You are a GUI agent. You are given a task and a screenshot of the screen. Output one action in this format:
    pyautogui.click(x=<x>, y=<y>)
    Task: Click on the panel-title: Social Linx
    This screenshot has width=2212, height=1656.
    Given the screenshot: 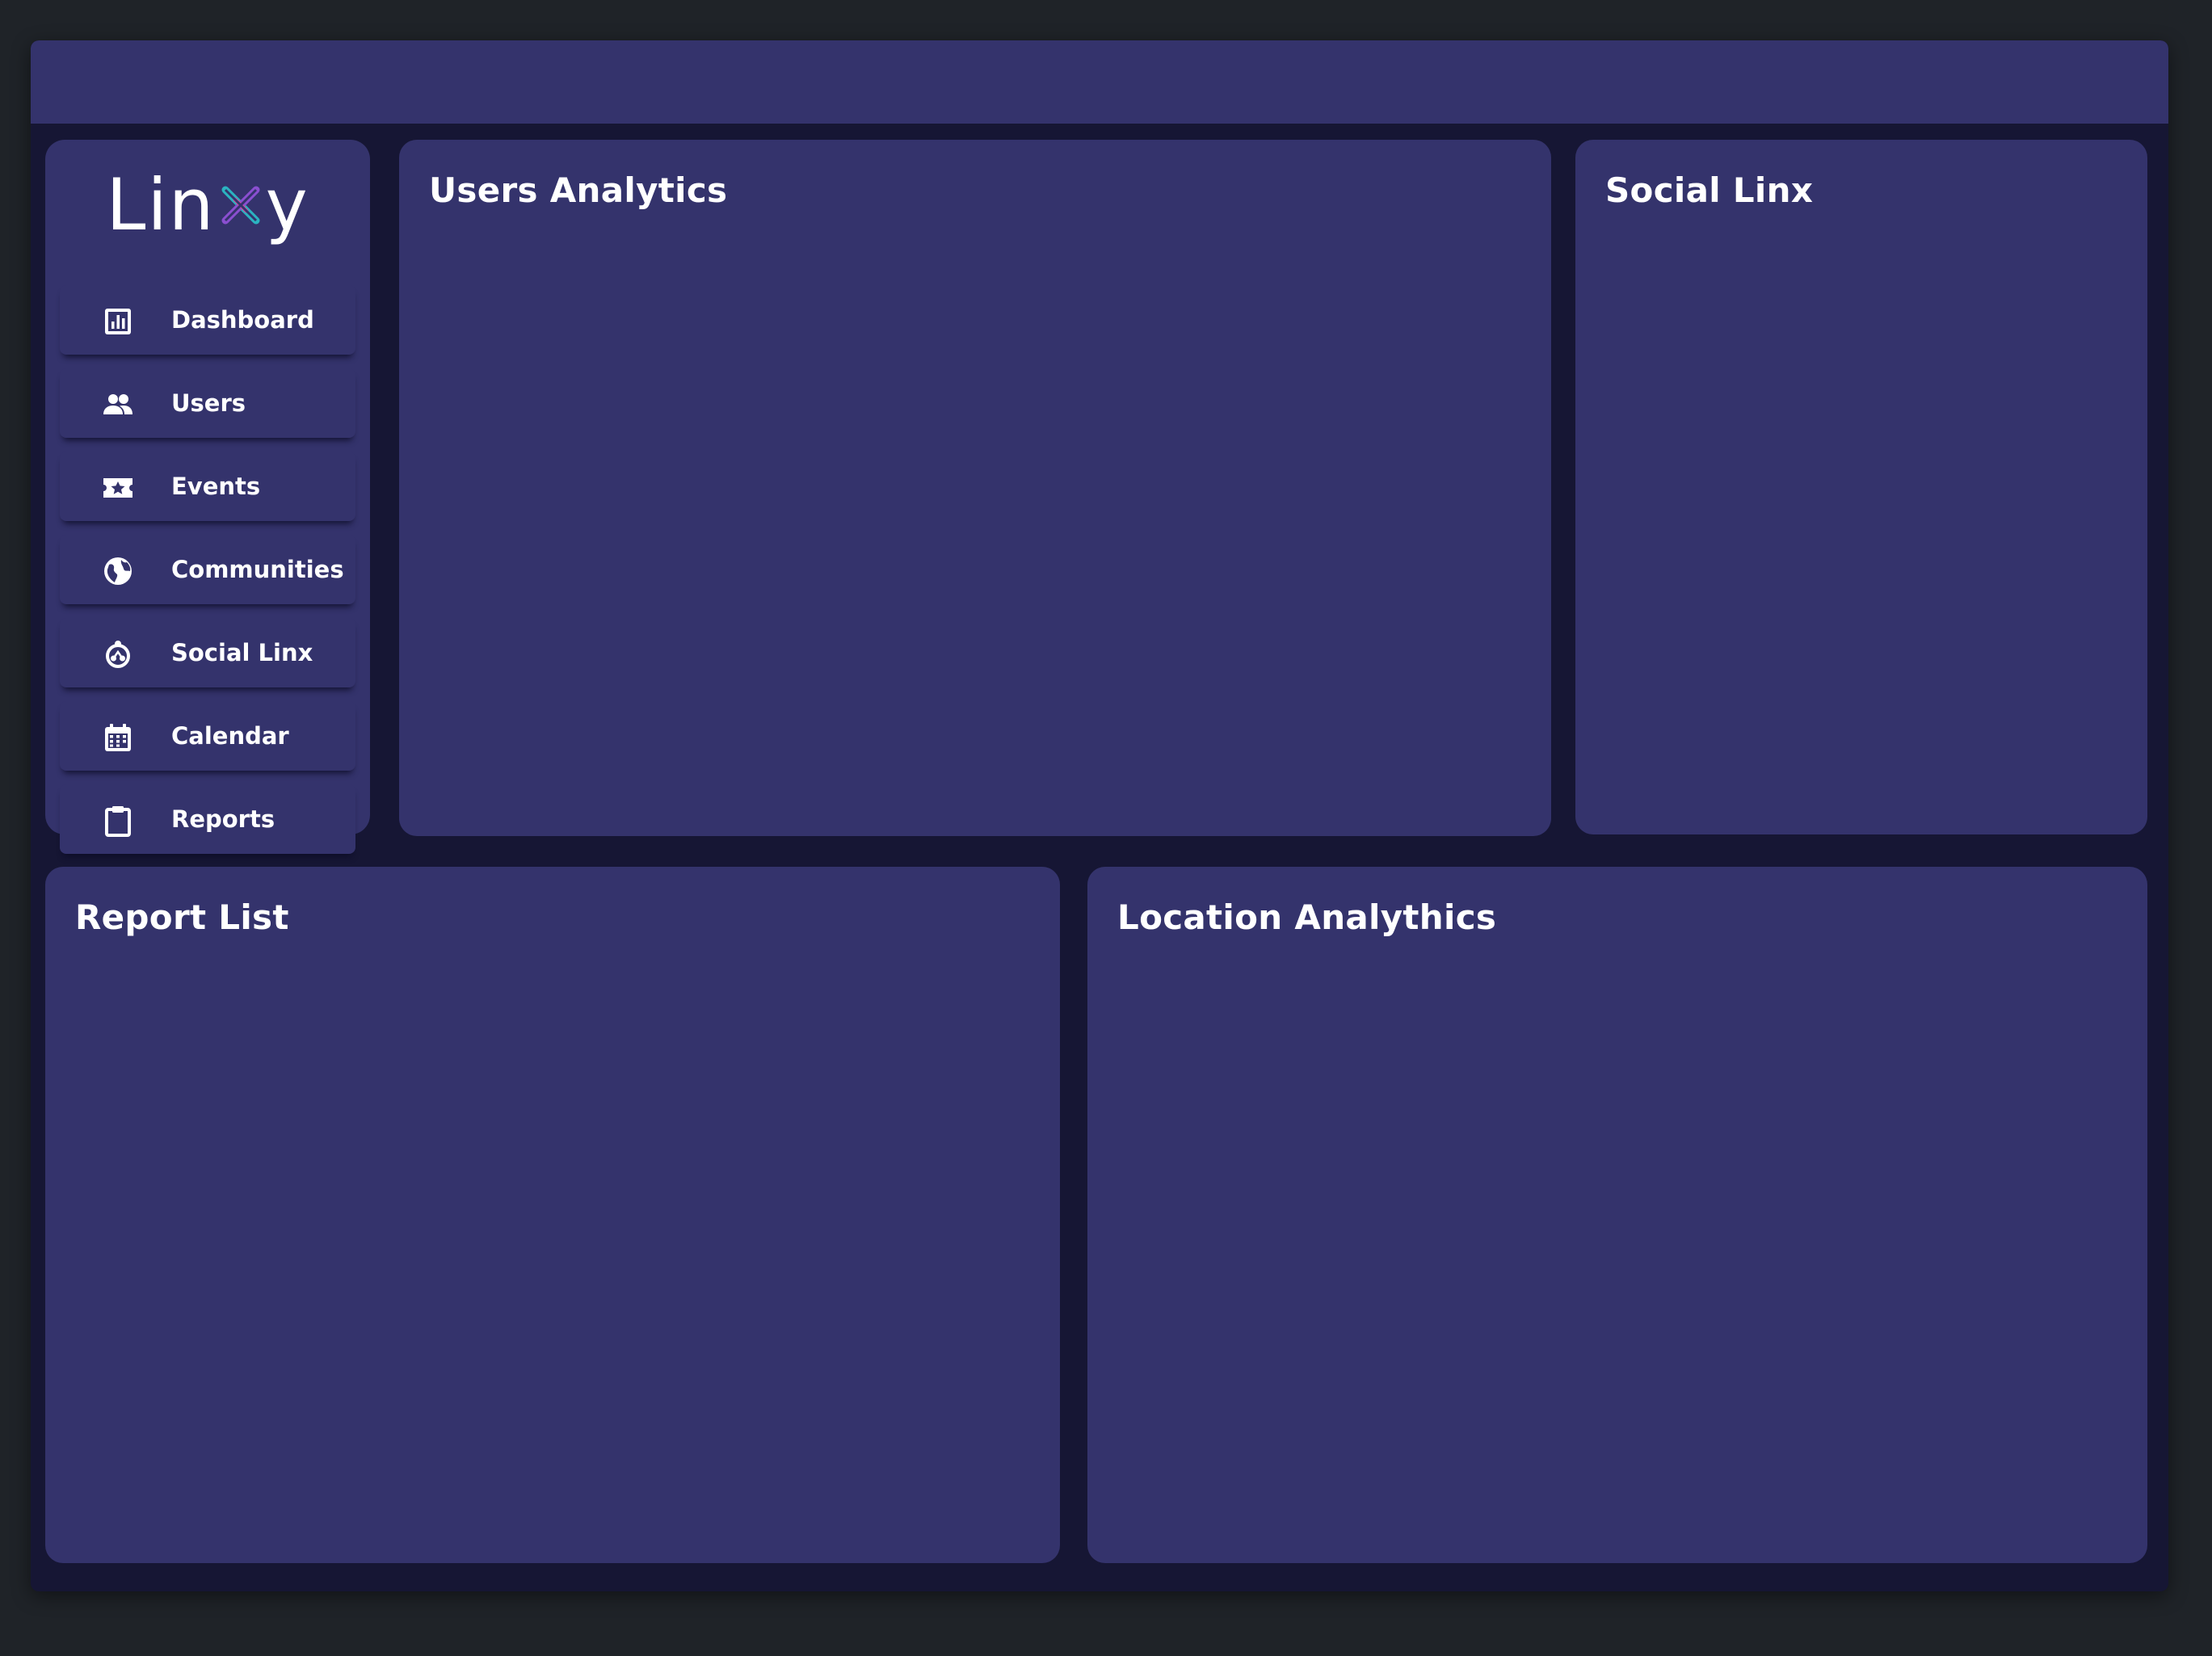 What is the action you would take?
    pyautogui.click(x=1709, y=190)
    